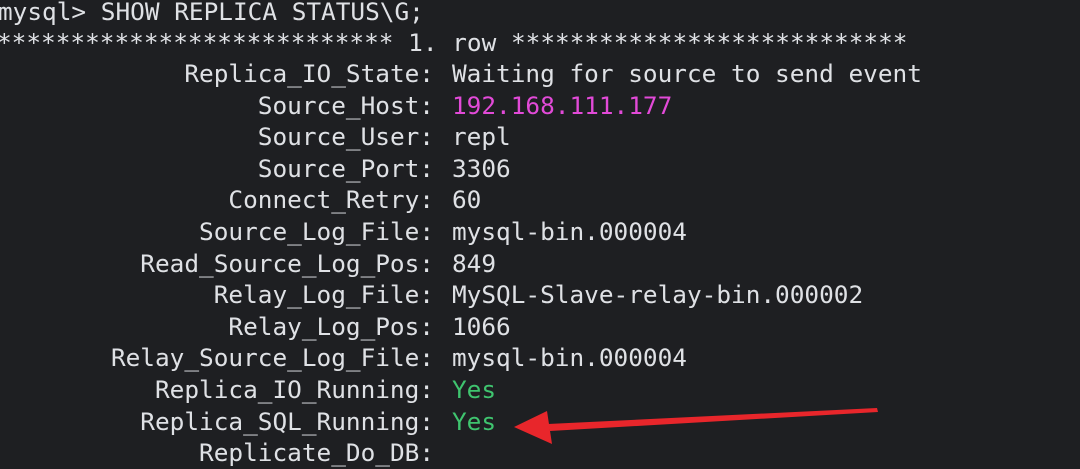 Image resolution: width=1080 pixels, height=469 pixels. What do you see at coordinates (540, 327) in the screenshot?
I see `field-row-relay-log-pos: Relay_Log_Pos: 1066` at bounding box center [540, 327].